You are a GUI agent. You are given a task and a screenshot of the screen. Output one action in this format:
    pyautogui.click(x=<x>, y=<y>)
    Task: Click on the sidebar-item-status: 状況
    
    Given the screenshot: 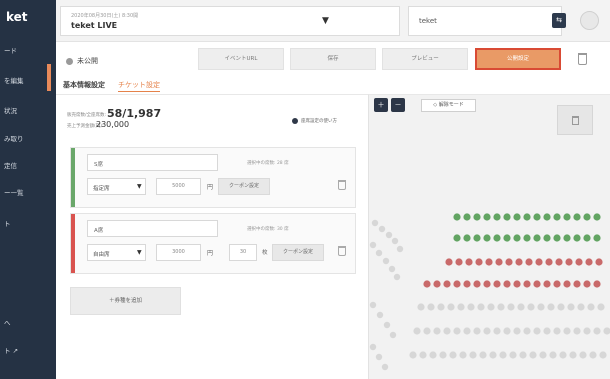 What is the action you would take?
    pyautogui.click(x=10, y=110)
    